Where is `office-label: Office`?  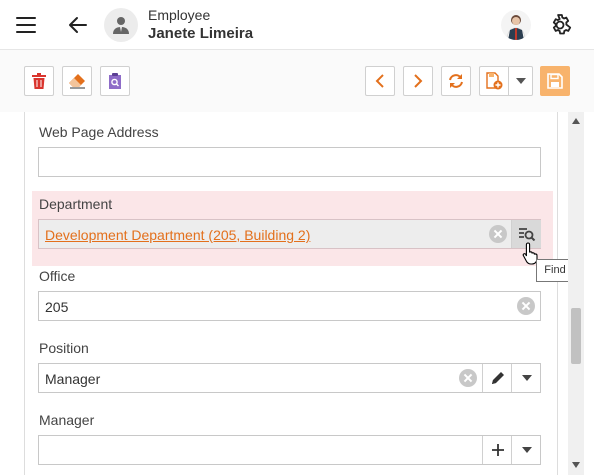 office-label: Office is located at coordinates (57, 276).